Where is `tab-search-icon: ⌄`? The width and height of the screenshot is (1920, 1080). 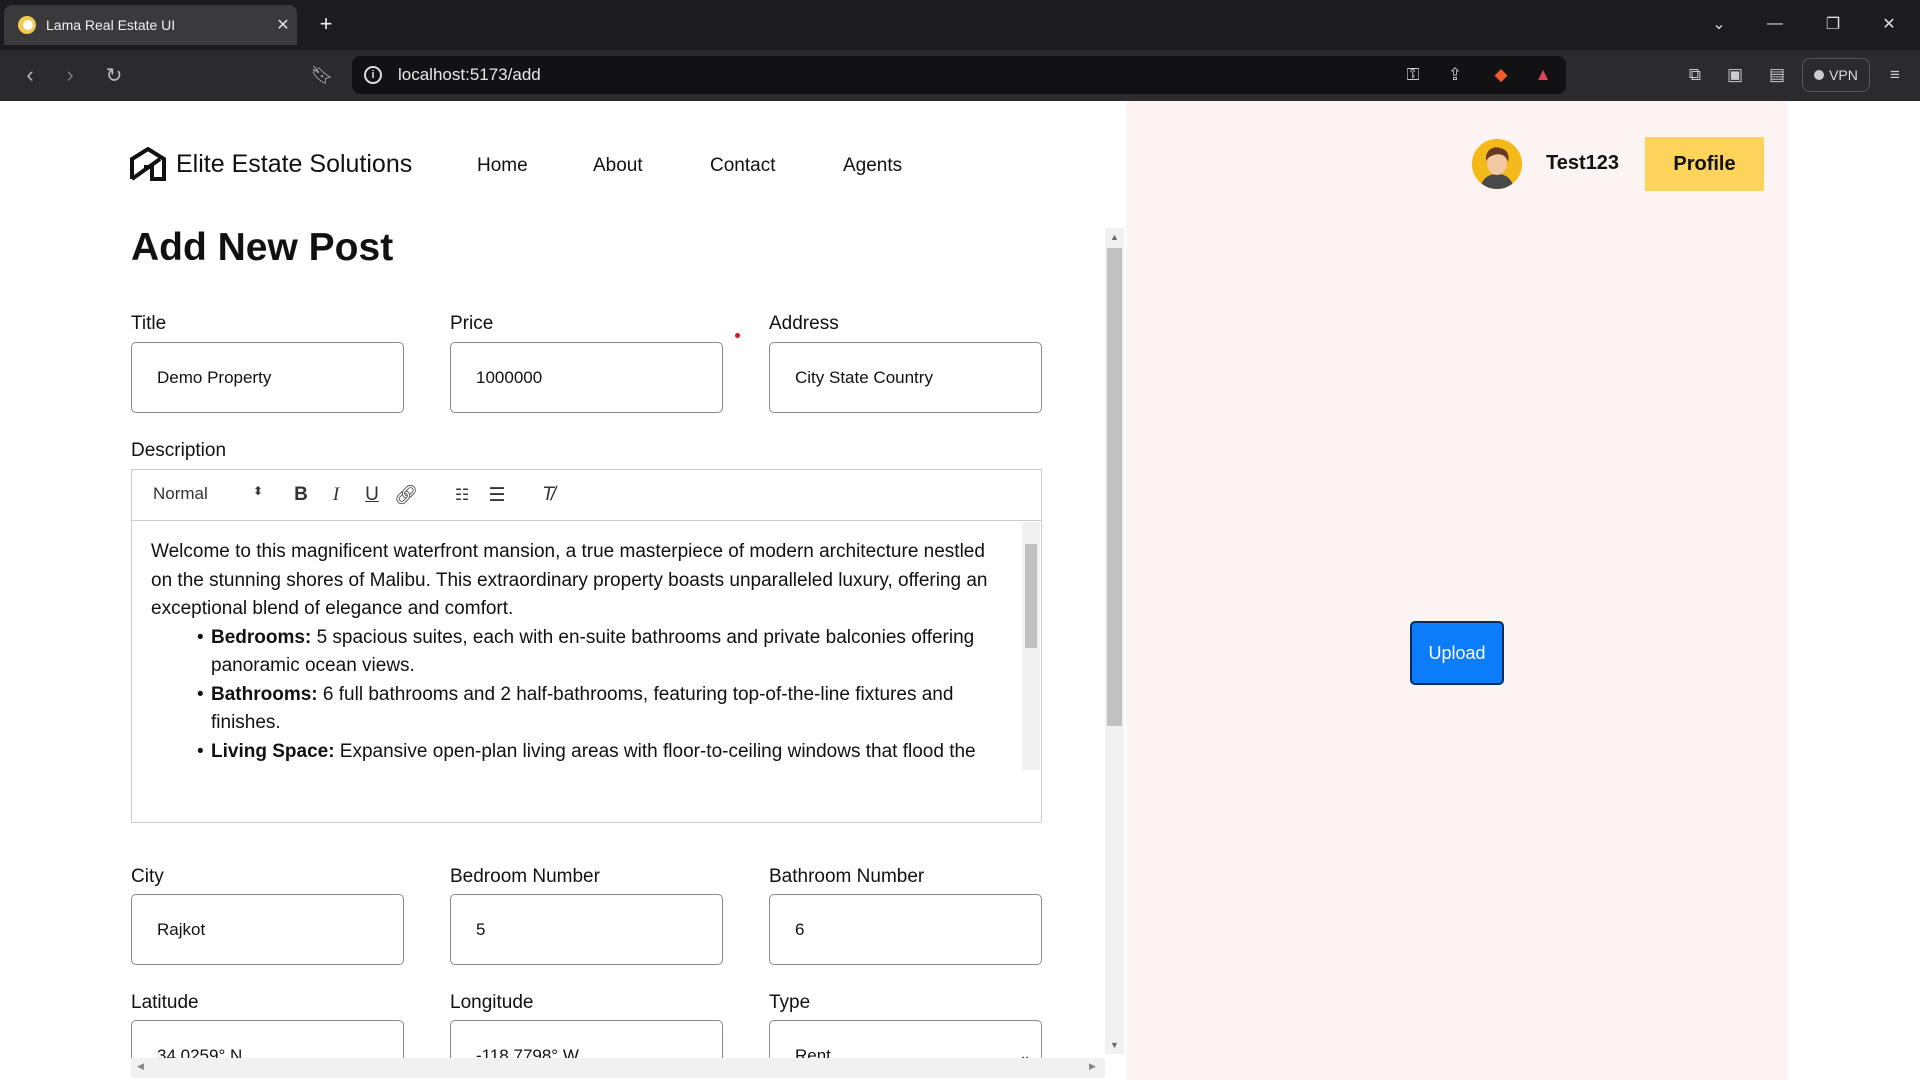 tab-search-icon: ⌄ is located at coordinates (1719, 24).